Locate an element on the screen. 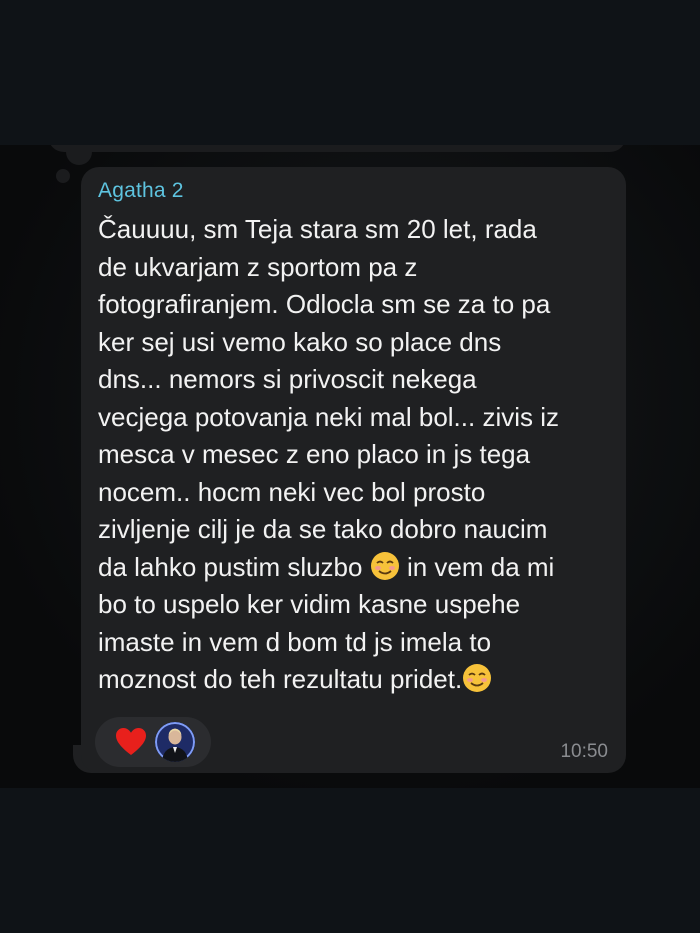 This screenshot has height=933, width=700. sender-name: Agatha 2 is located at coordinates (141, 191).